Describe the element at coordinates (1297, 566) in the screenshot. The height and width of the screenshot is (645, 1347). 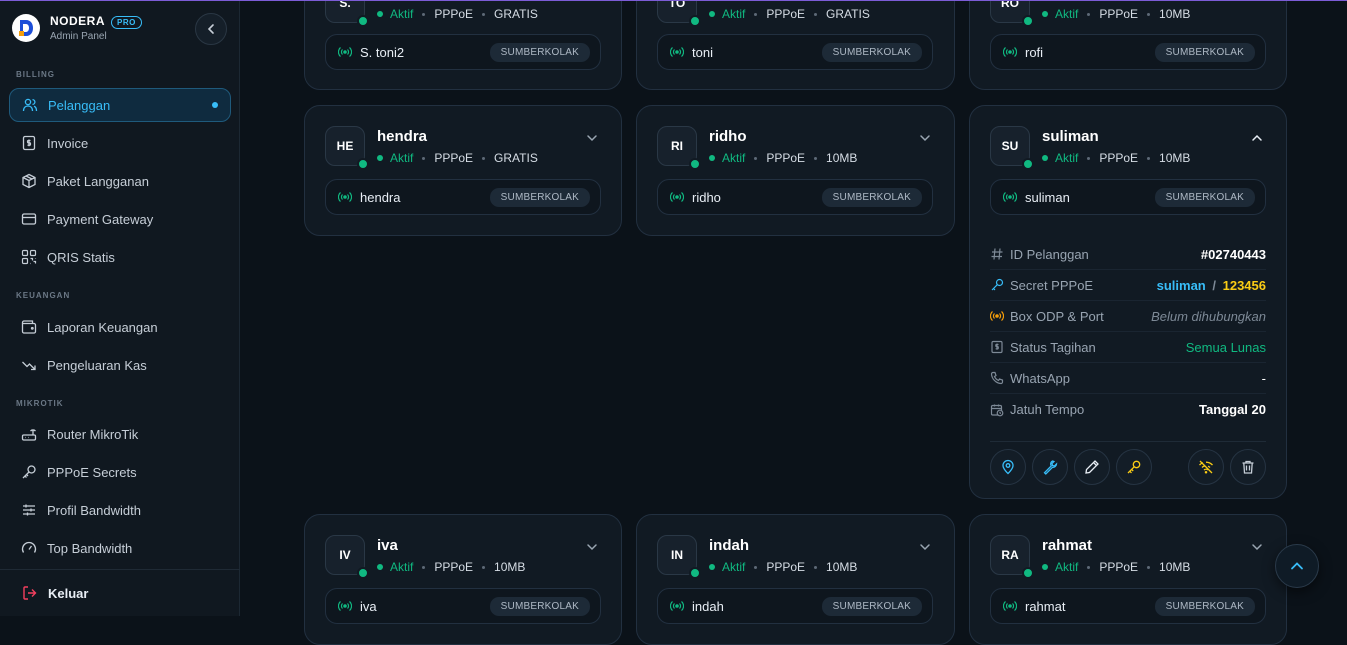
I see `scroll-to-top-button` at that location.